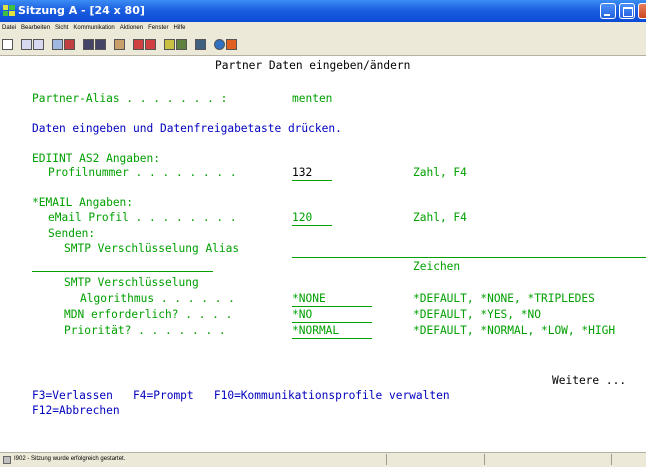 The height and width of the screenshot is (467, 646). I want to click on smtp-alias-label: SMTP Verschlüsselung Alias, so click(152, 248).